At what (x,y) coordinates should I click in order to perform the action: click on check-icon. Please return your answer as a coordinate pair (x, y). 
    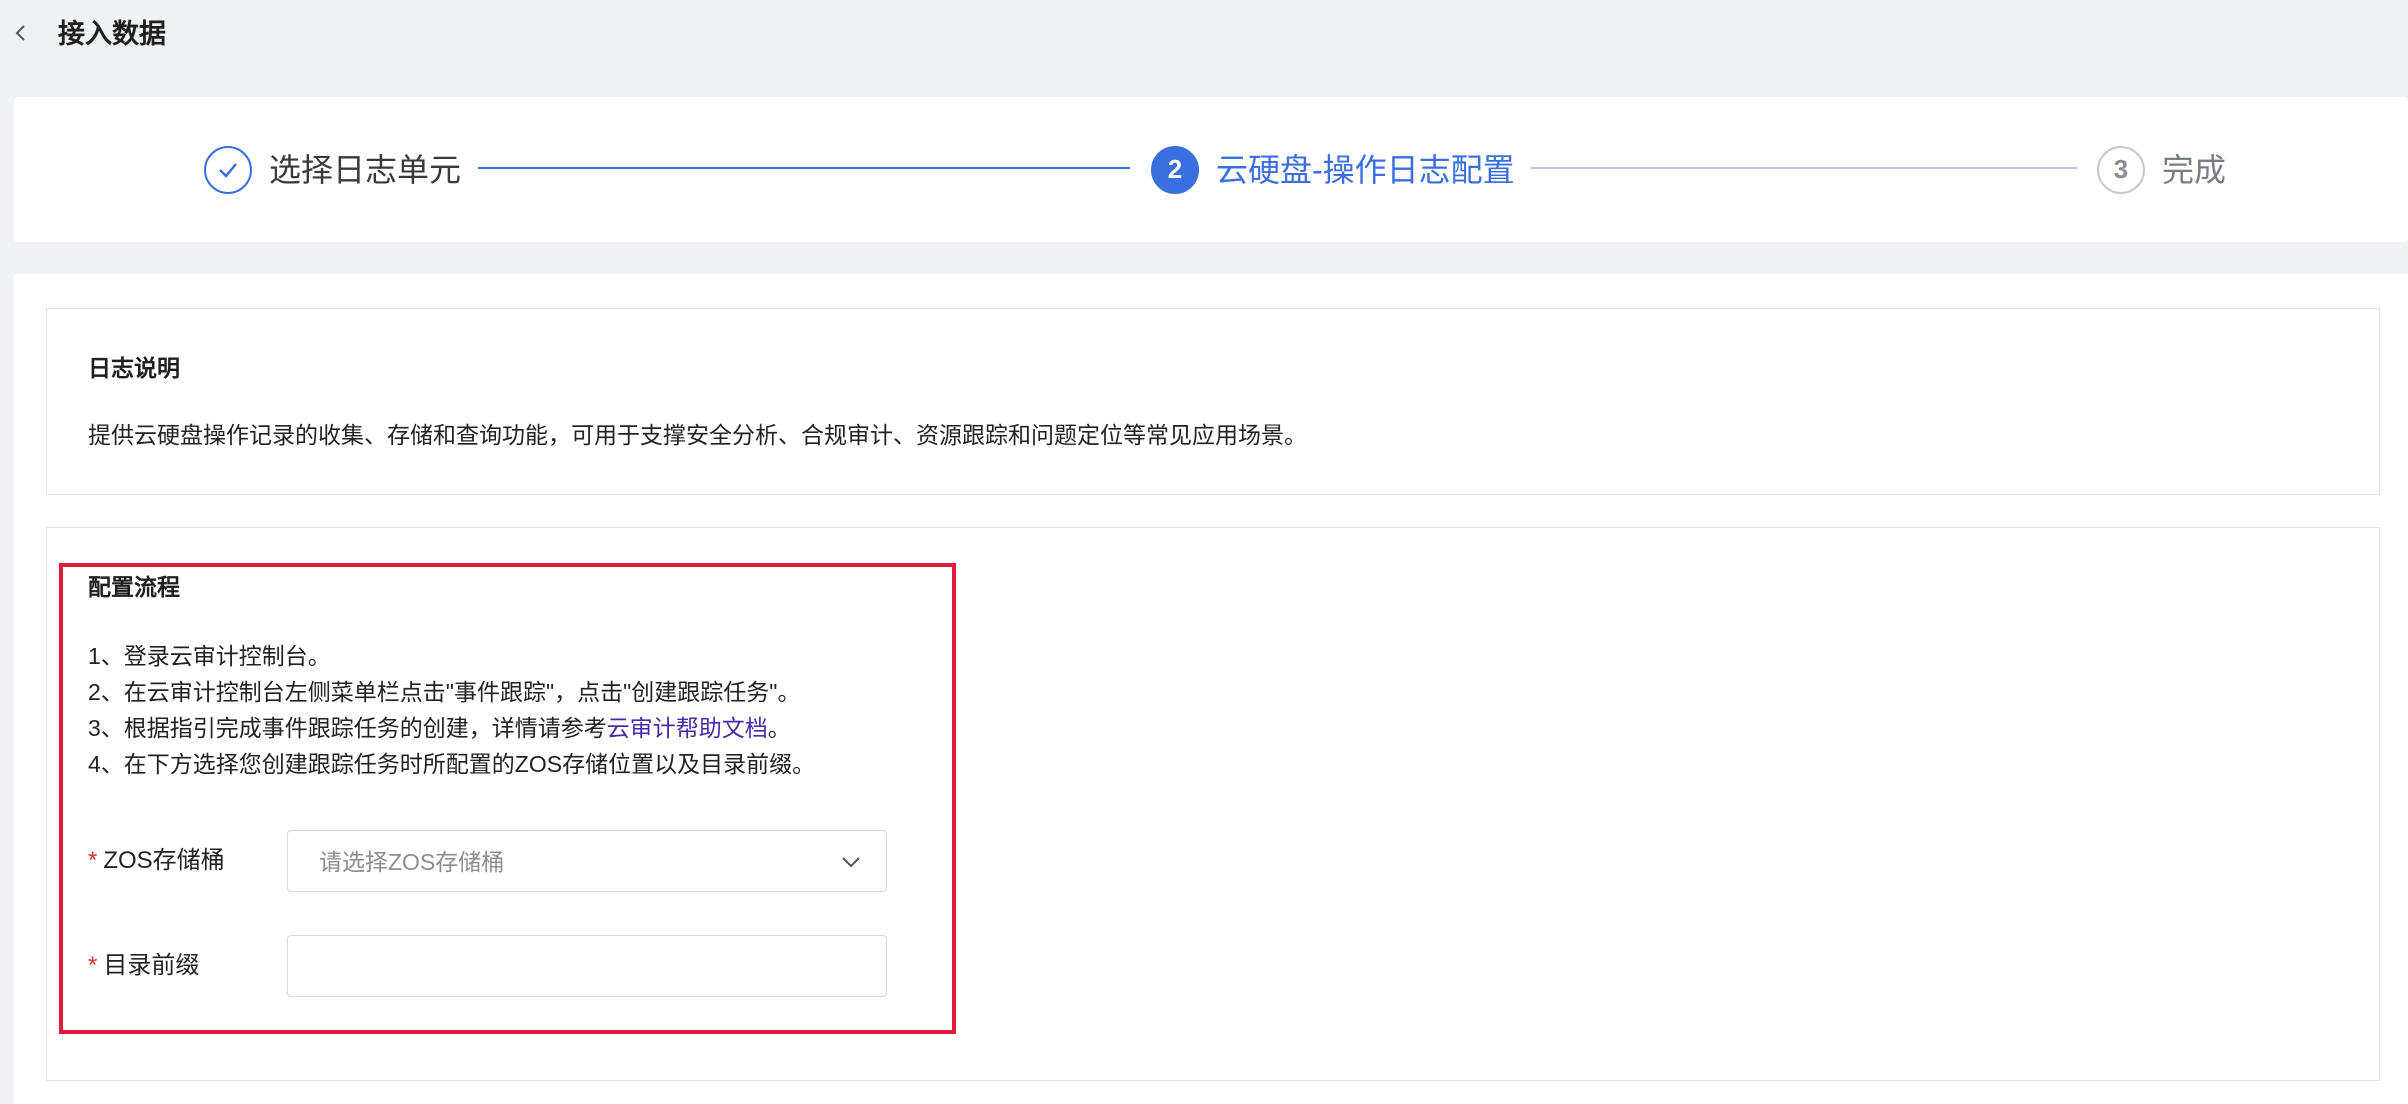
    Looking at the image, I should click on (228, 169).